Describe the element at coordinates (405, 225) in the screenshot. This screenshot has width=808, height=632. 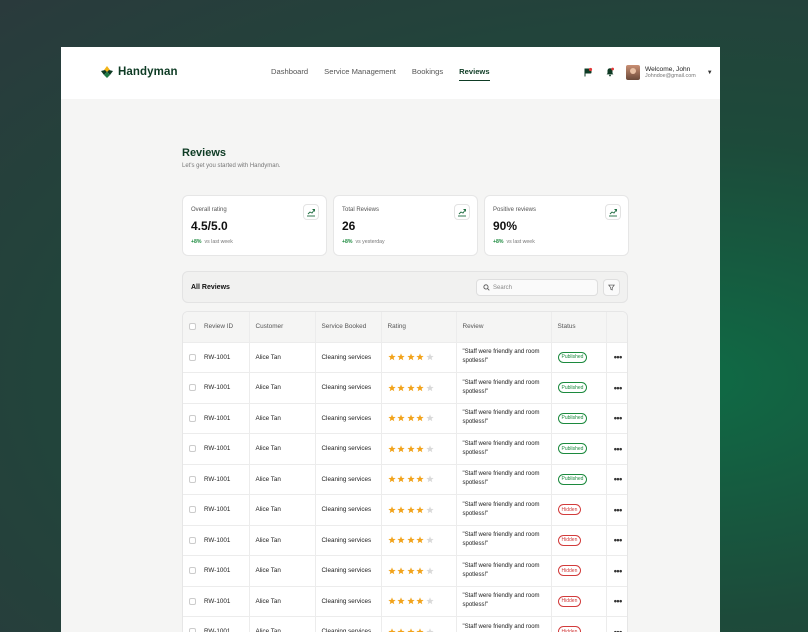
I see `stat-card: Total Reviews 26 +8% vs yesterday` at that location.